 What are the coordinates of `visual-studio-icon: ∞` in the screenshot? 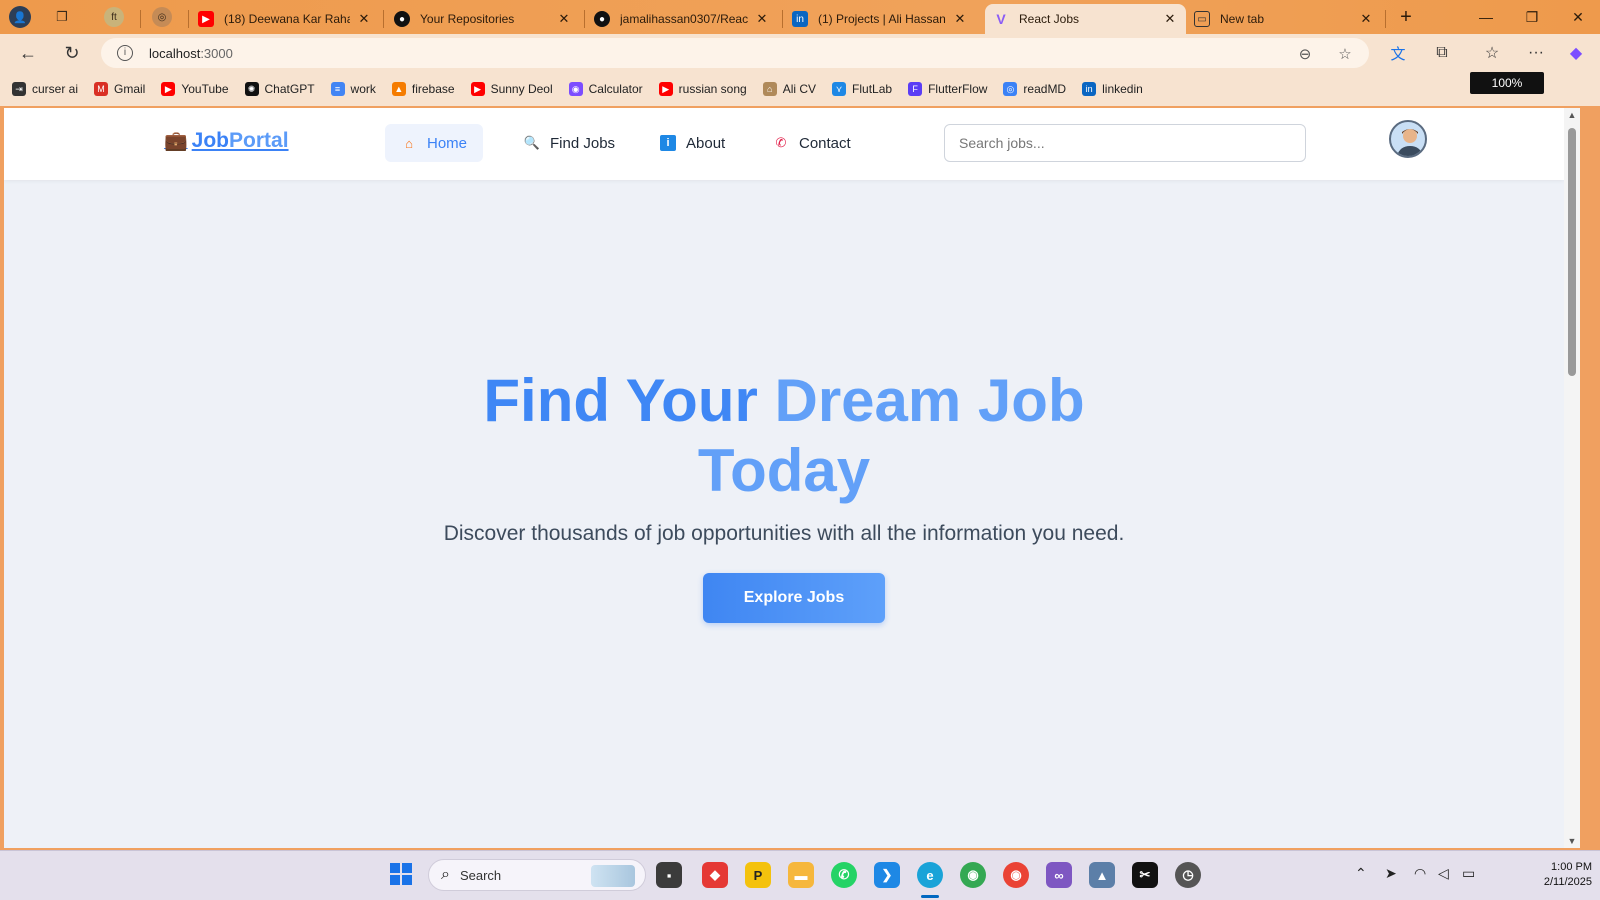 It's located at (1059, 875).